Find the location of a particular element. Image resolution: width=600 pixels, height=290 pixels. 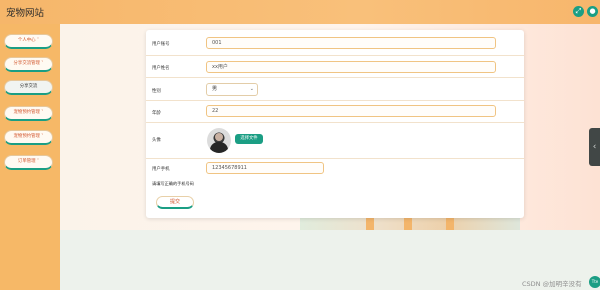

form-row-age: 年龄 22 is located at coordinates (335, 112).